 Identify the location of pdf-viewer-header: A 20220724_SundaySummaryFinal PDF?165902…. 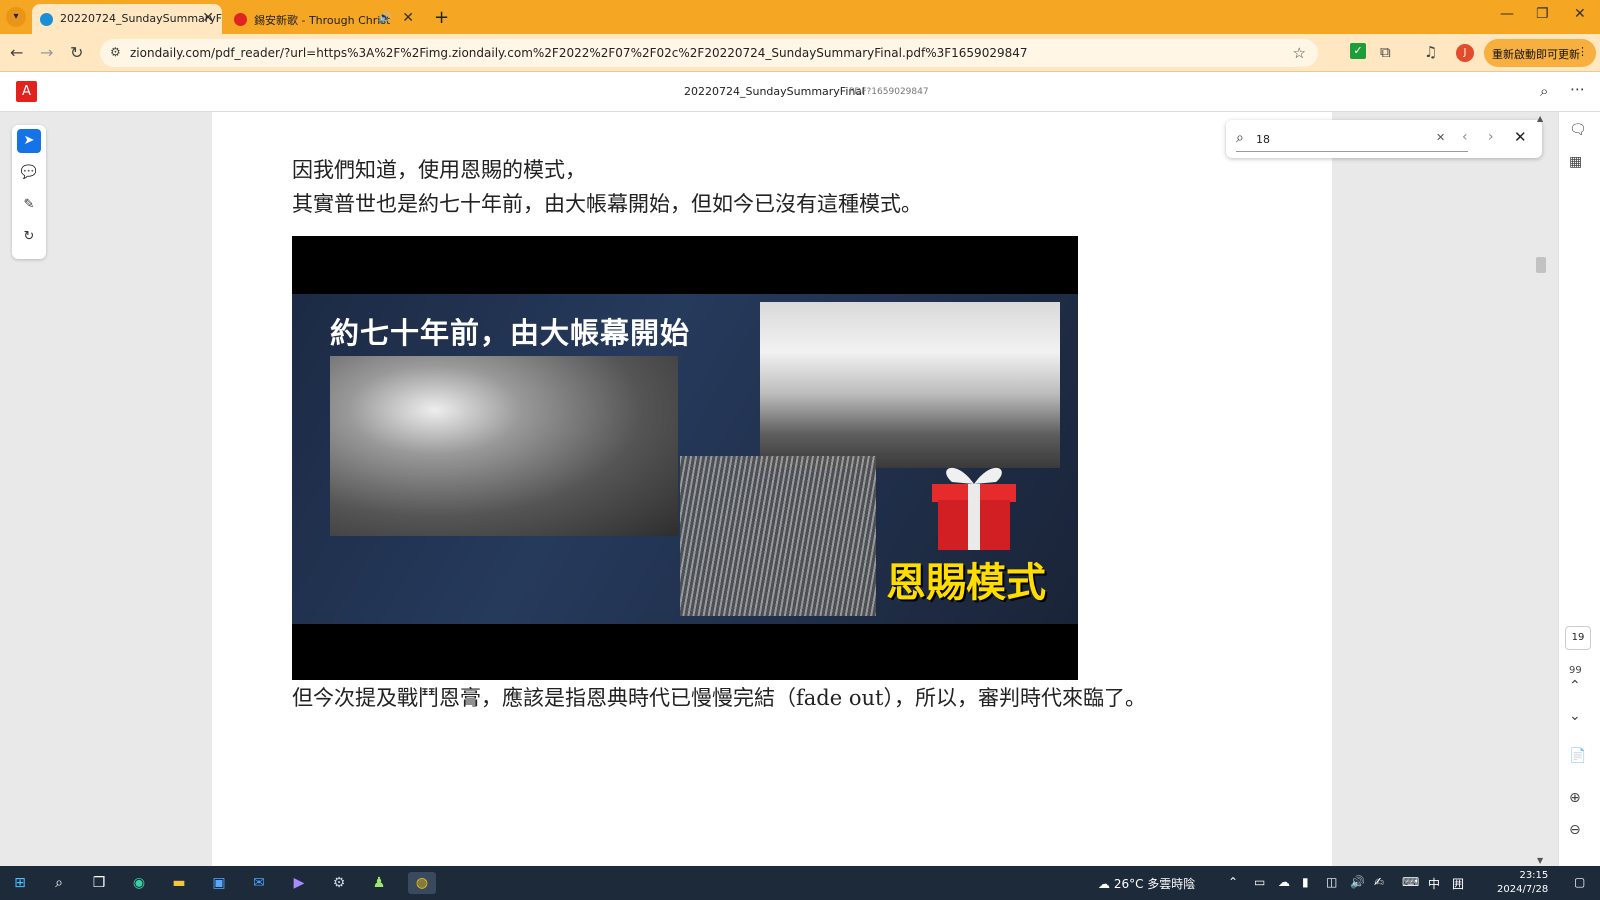
(800, 92).